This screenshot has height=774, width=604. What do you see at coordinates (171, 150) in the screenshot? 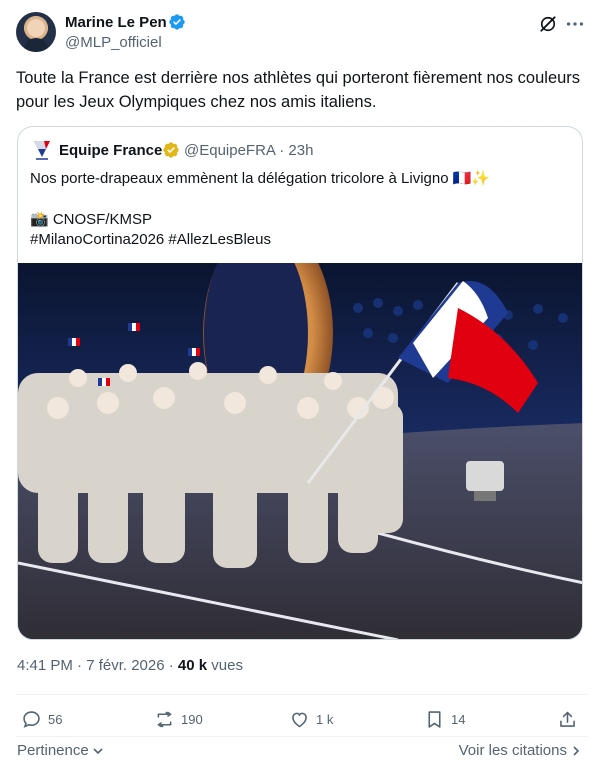
I see `verified-gold-badge-icon` at bounding box center [171, 150].